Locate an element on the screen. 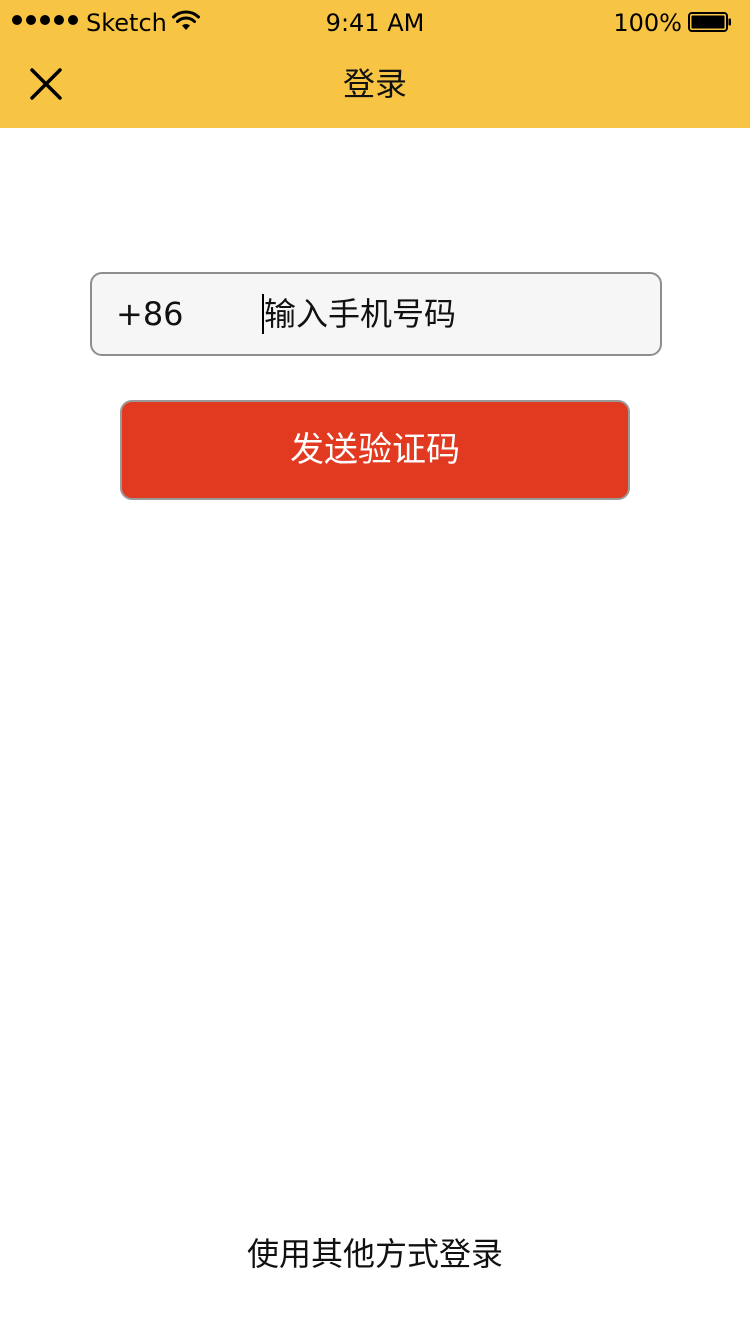  battery-percent: 100% is located at coordinates (647, 23).